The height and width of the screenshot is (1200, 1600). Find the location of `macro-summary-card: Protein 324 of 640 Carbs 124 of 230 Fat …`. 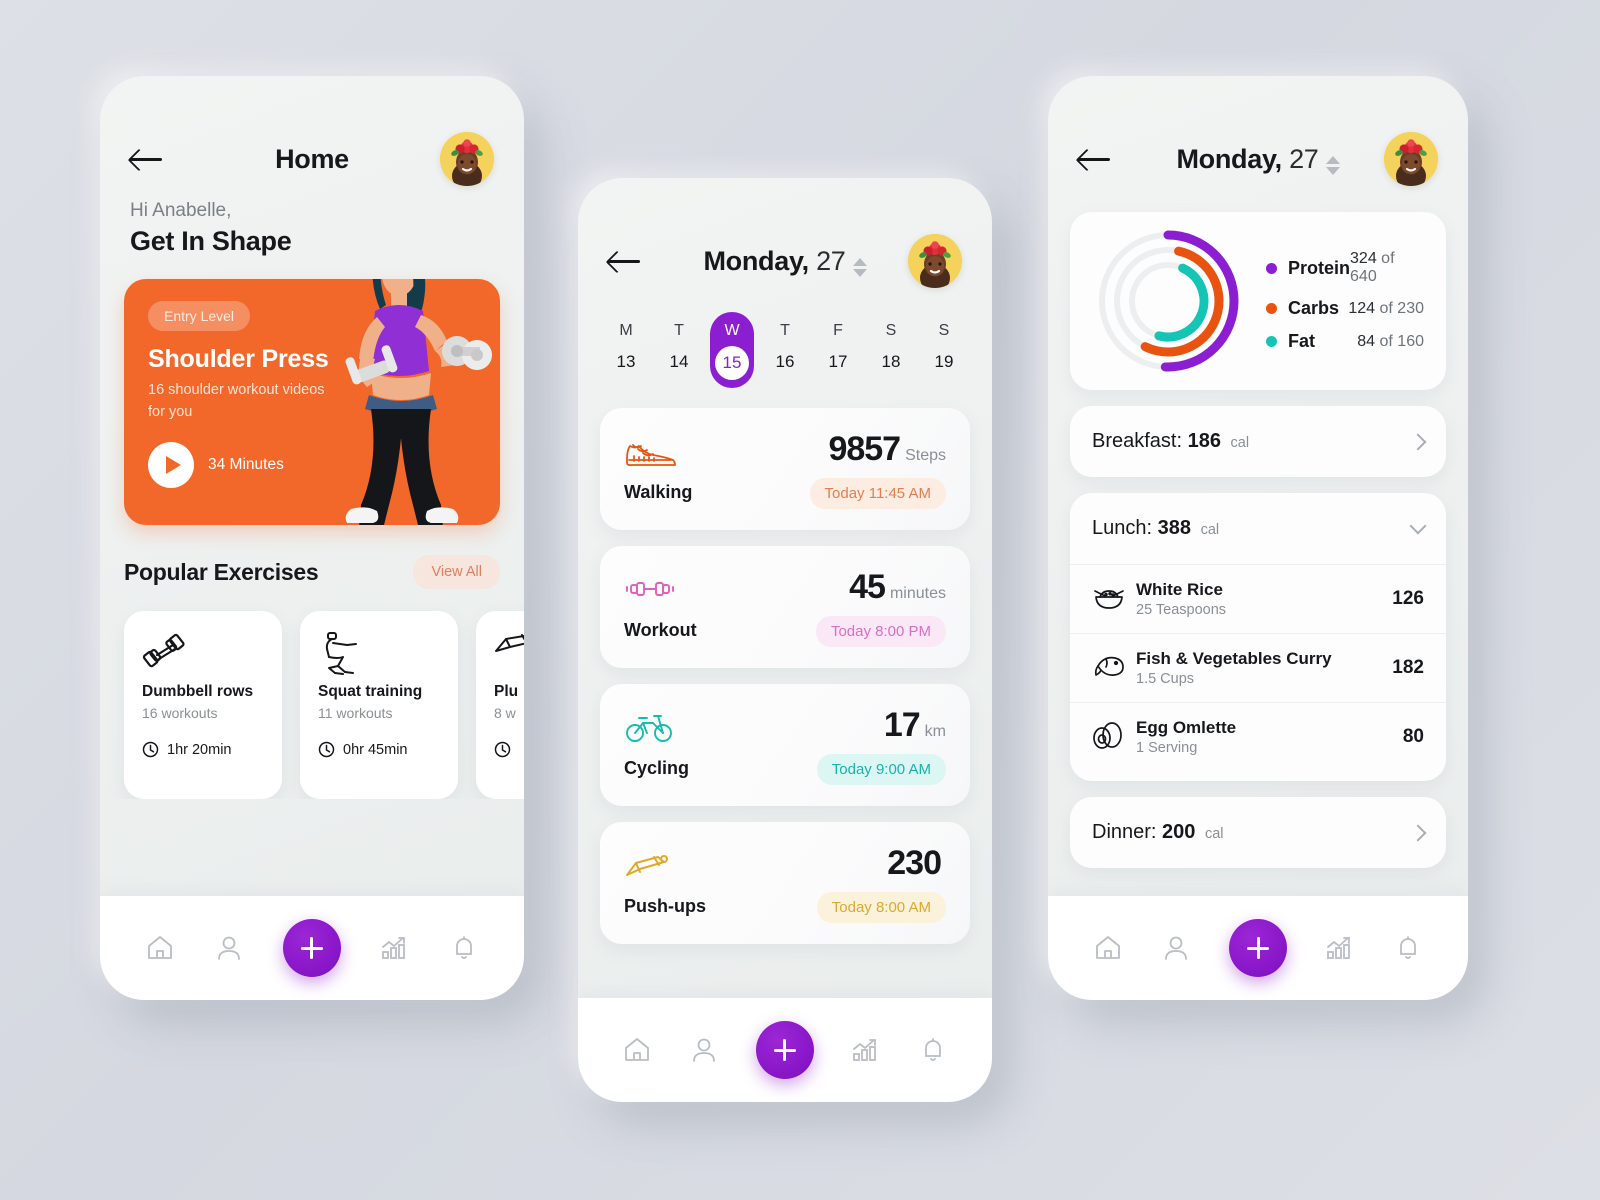

macro-summary-card: Protein 324 of 640 Carbs 124 of 230 Fat … is located at coordinates (1258, 301).